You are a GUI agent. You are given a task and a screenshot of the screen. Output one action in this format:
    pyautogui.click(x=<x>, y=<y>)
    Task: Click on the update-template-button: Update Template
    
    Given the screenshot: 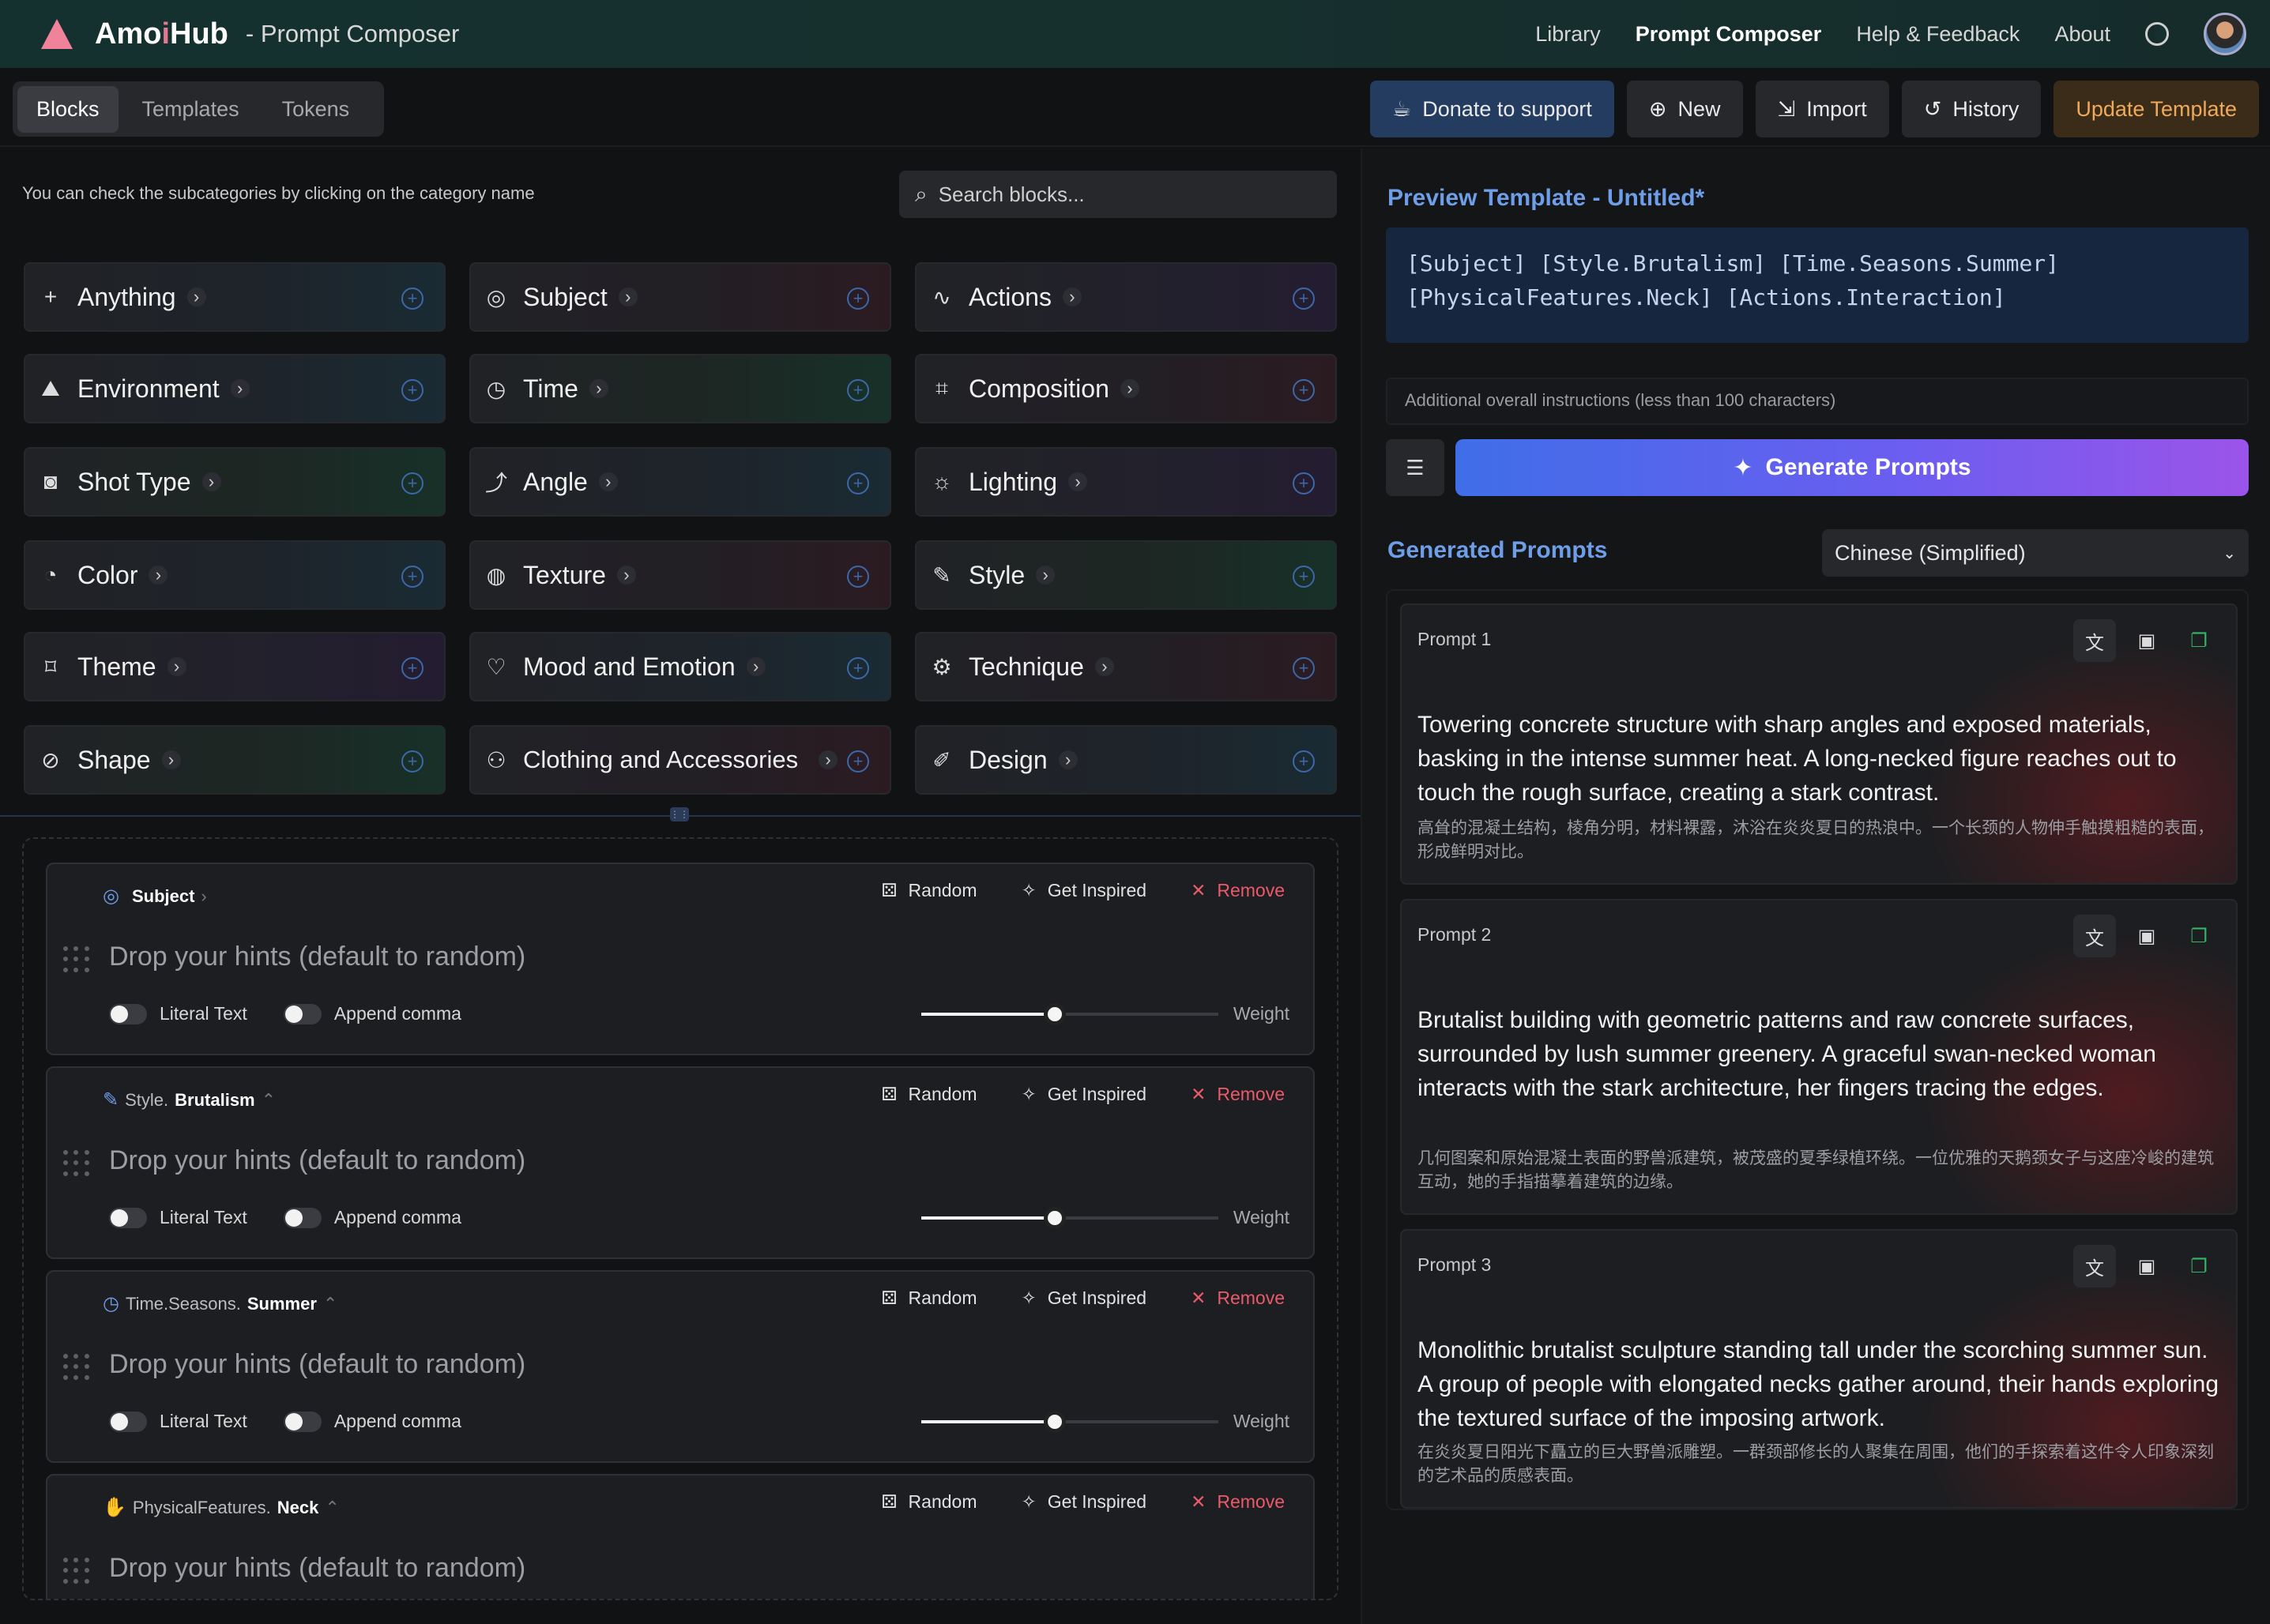 What is the action you would take?
    pyautogui.click(x=2156, y=109)
    